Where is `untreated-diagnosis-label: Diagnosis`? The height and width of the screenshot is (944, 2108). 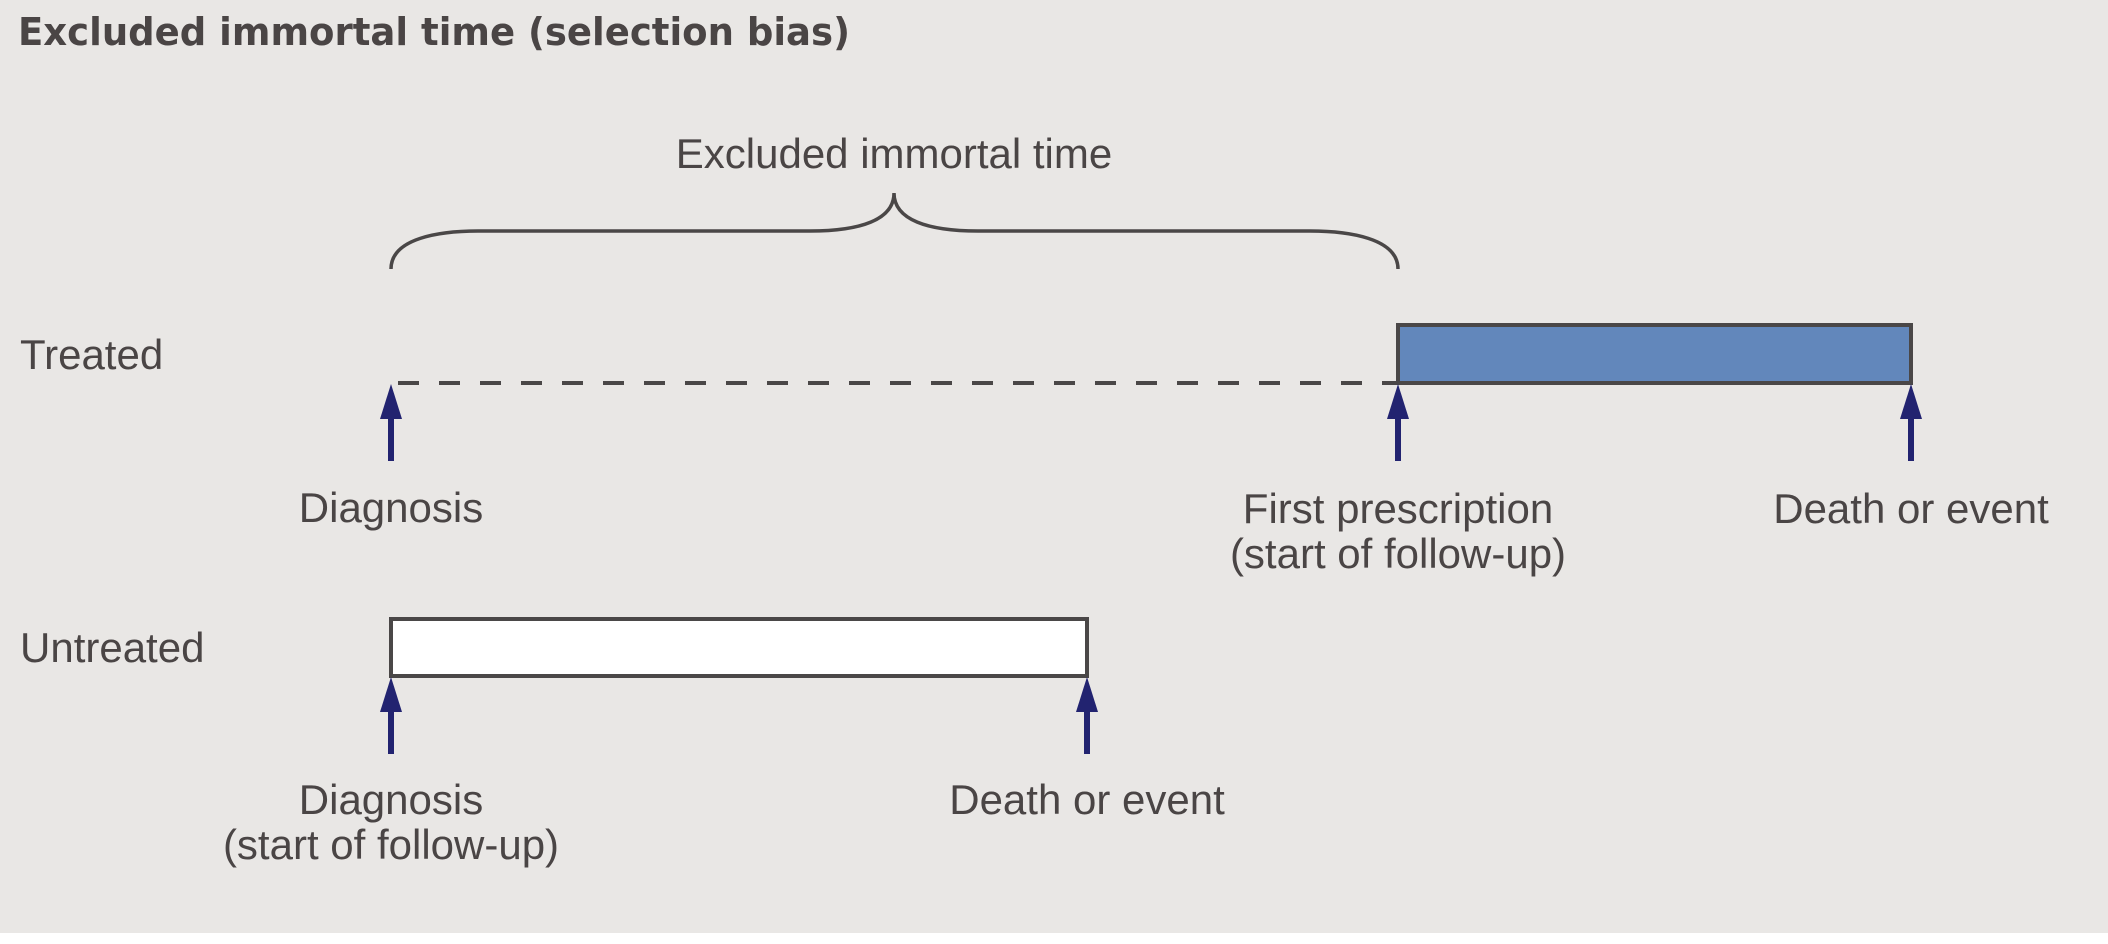 untreated-diagnosis-label: Diagnosis is located at coordinates (391, 799).